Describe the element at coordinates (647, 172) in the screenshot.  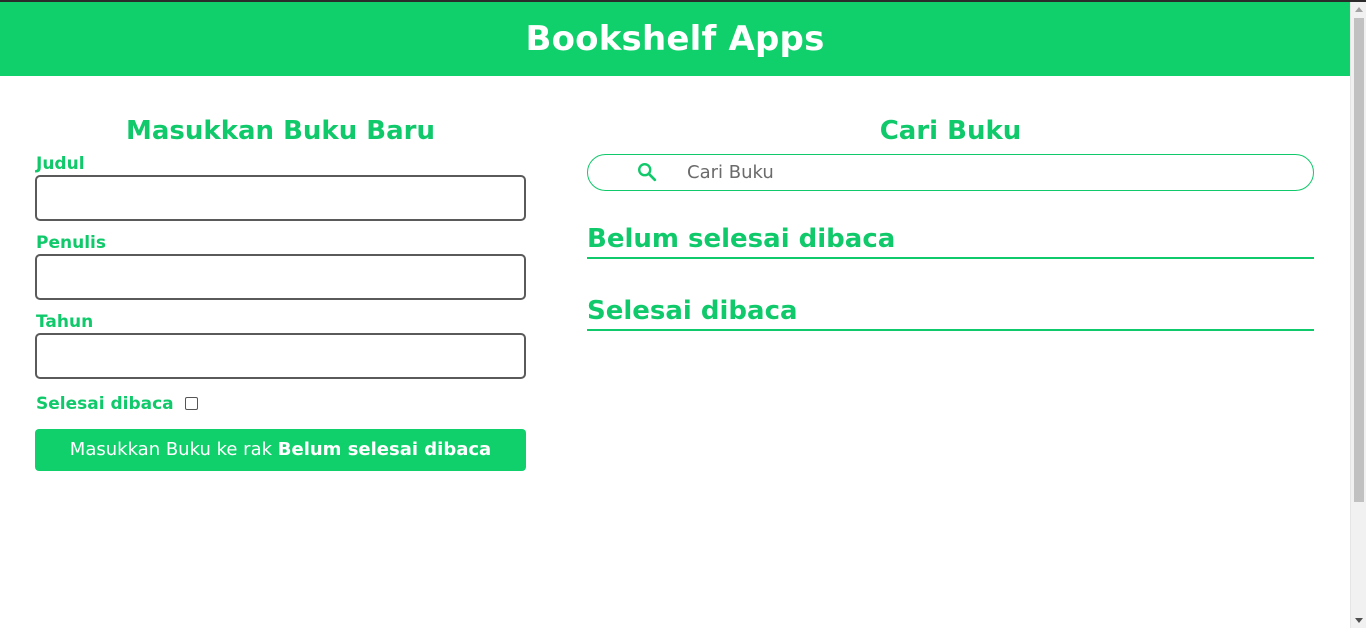
I see `search-icon` at that location.